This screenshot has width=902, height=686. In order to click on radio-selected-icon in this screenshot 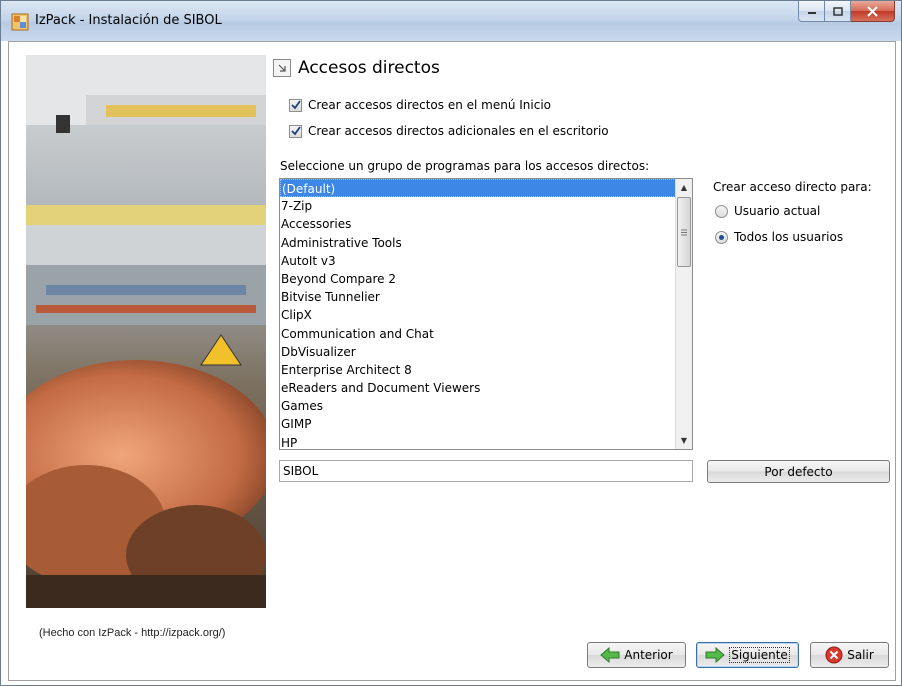, I will do `click(721, 237)`.